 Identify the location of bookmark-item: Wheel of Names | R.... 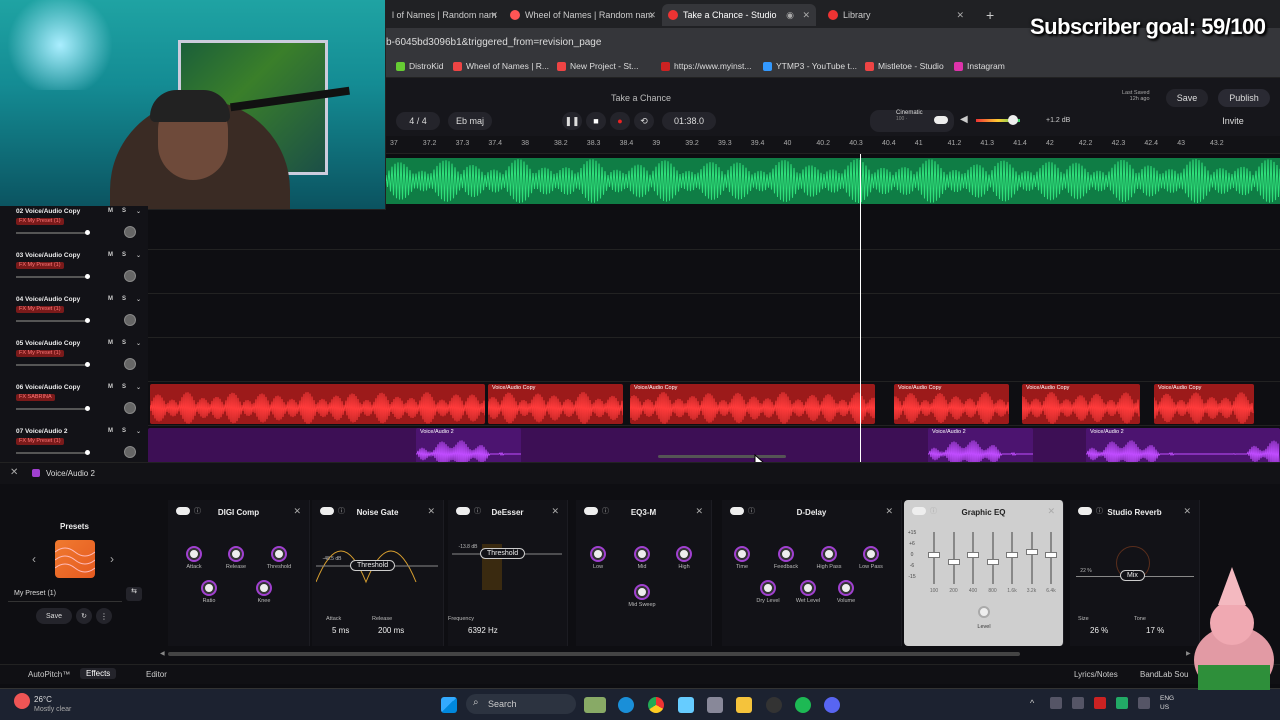
(501, 66).